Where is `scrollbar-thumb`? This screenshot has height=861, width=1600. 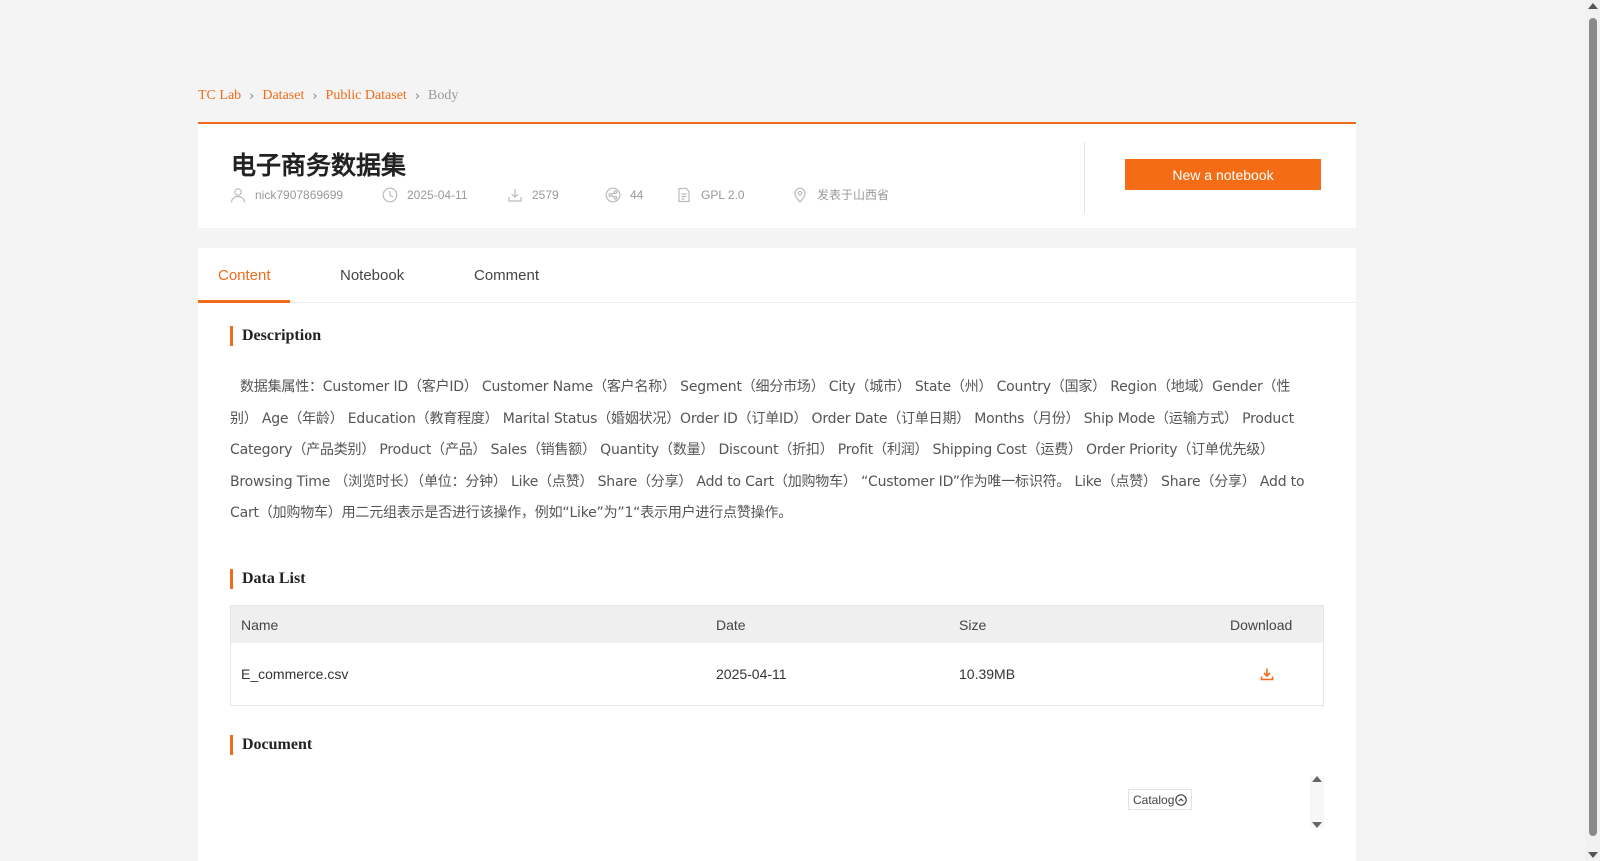 scrollbar-thumb is located at coordinates (1593, 427).